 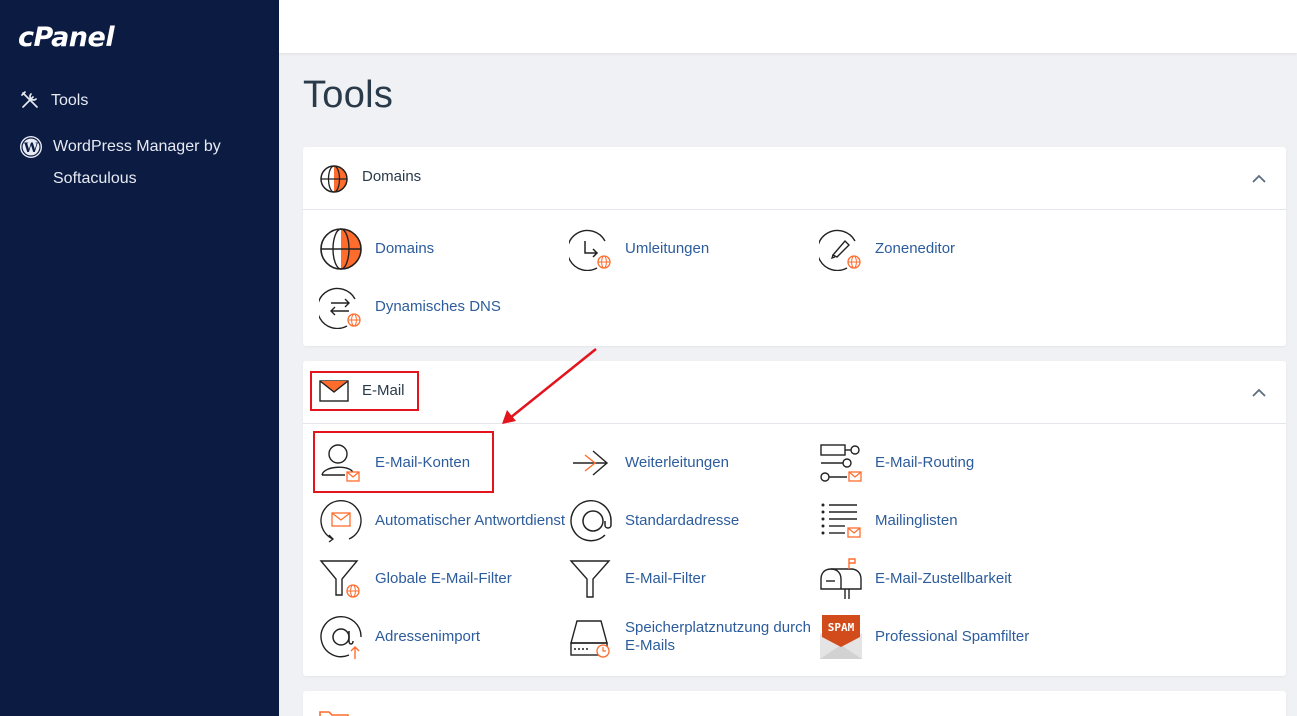 What do you see at coordinates (339, 579) in the screenshot?
I see `global-filter-icon` at bounding box center [339, 579].